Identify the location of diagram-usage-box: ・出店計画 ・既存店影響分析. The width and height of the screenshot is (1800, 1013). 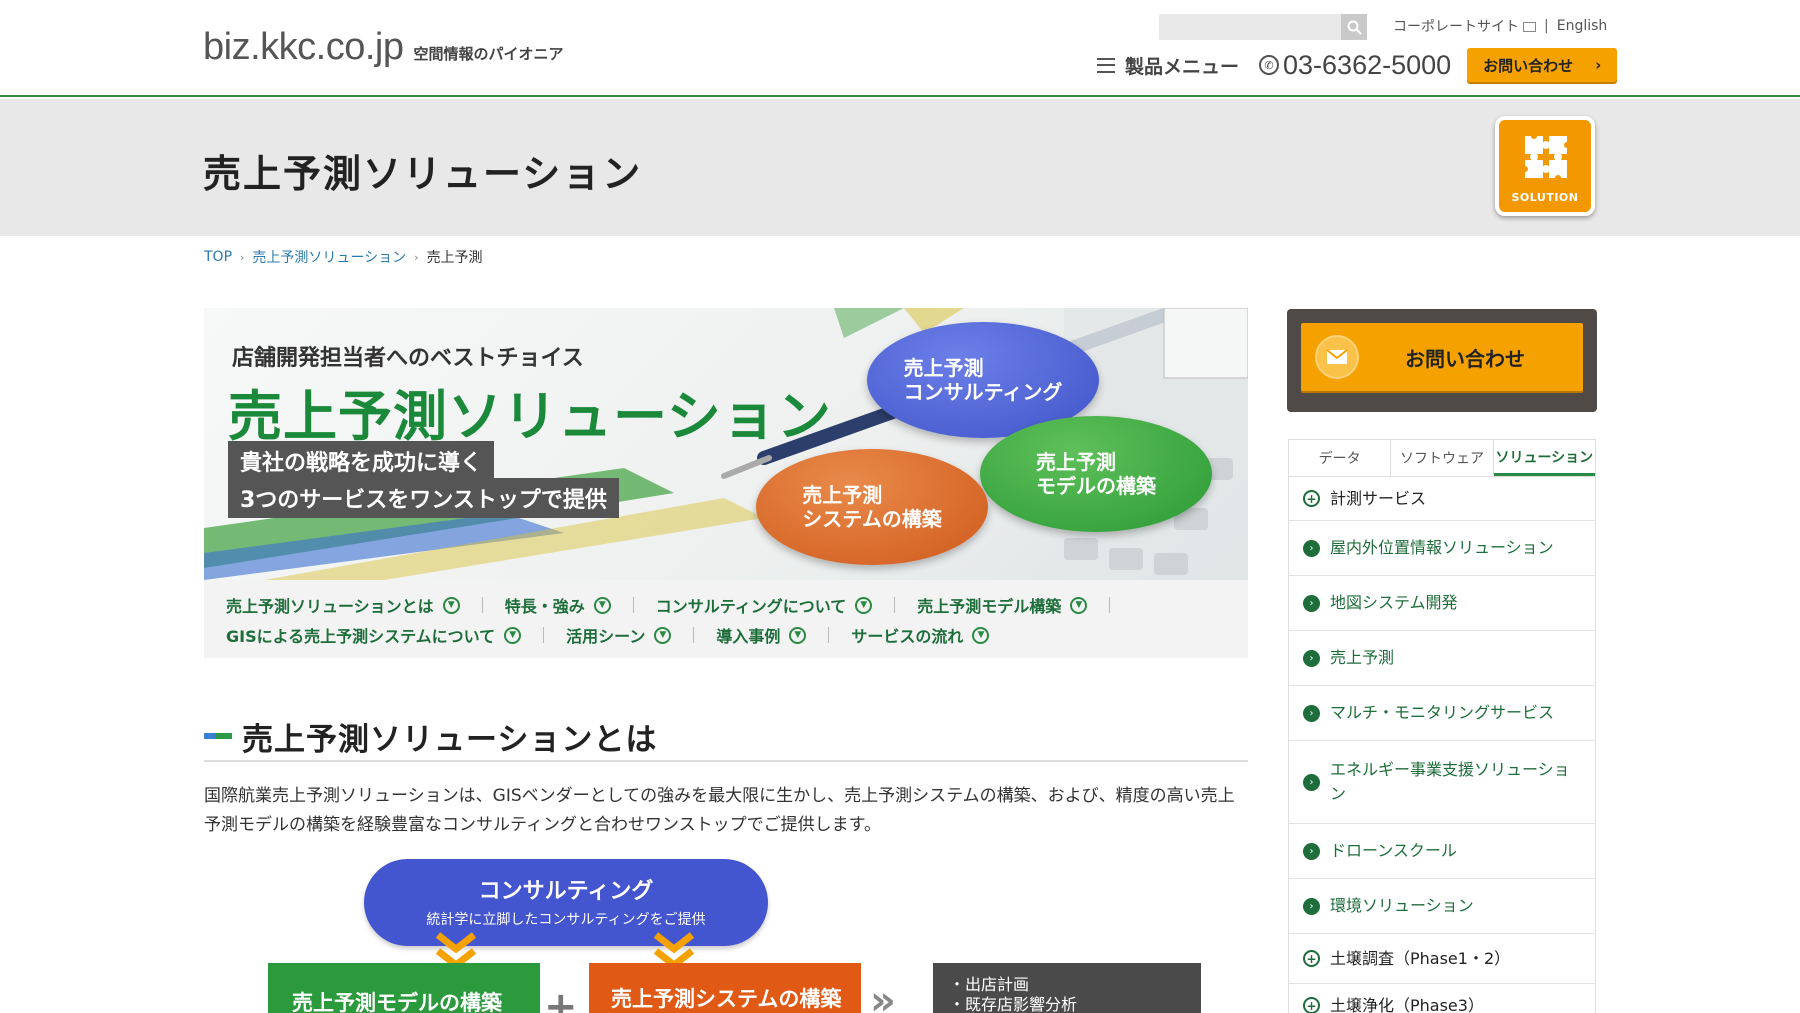
(1067, 988).